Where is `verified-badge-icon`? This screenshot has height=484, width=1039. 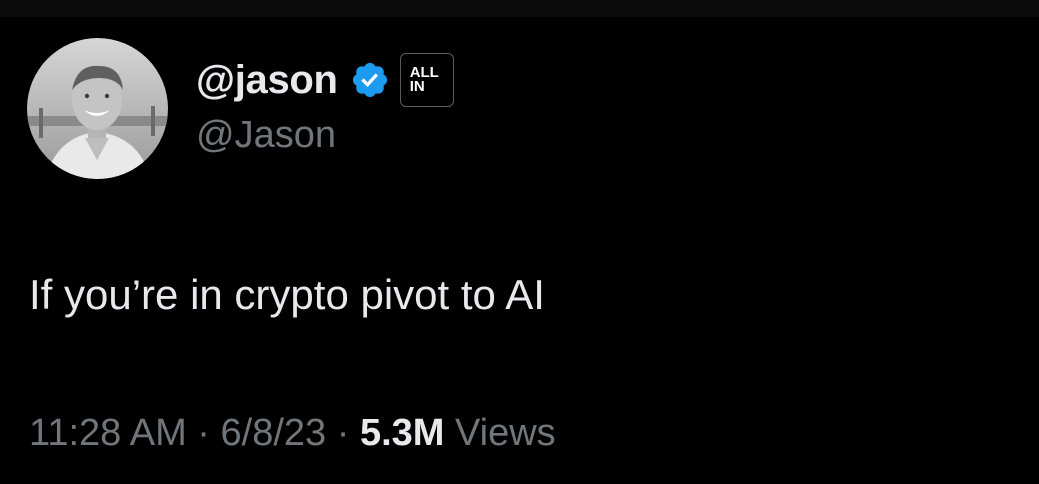 verified-badge-icon is located at coordinates (370, 80).